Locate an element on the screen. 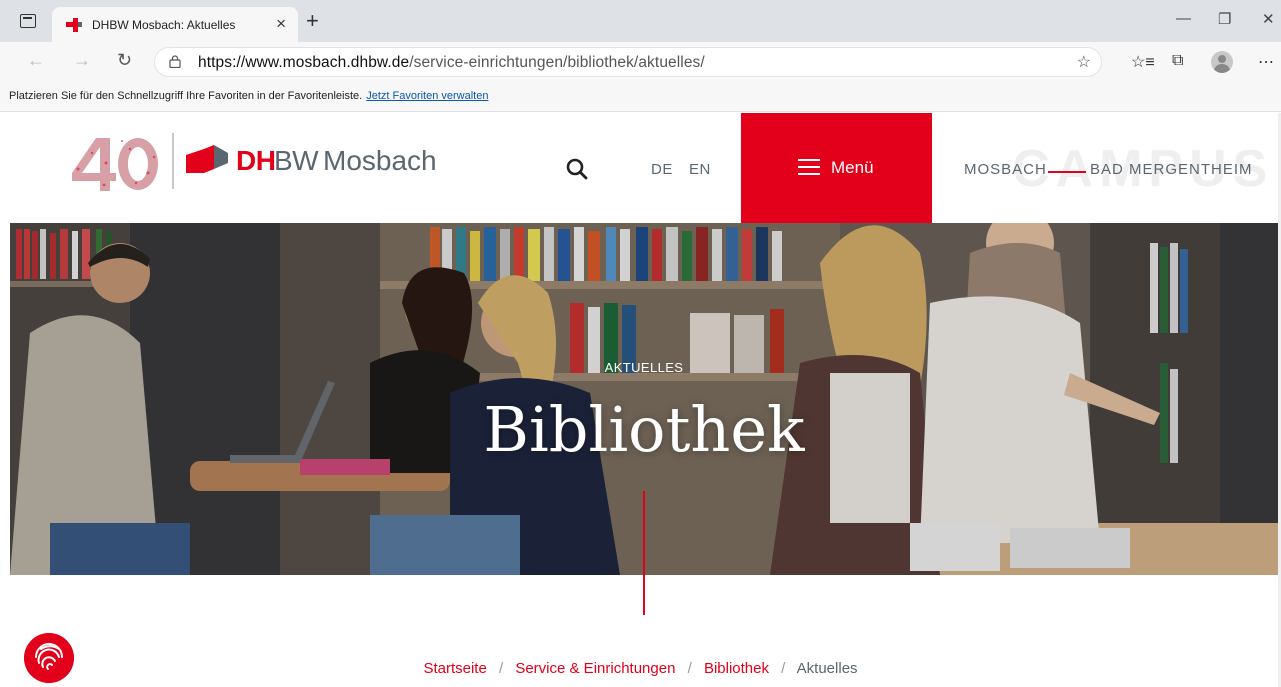 The height and width of the screenshot is (687, 1281). tab-close-icon: × is located at coordinates (281, 24).